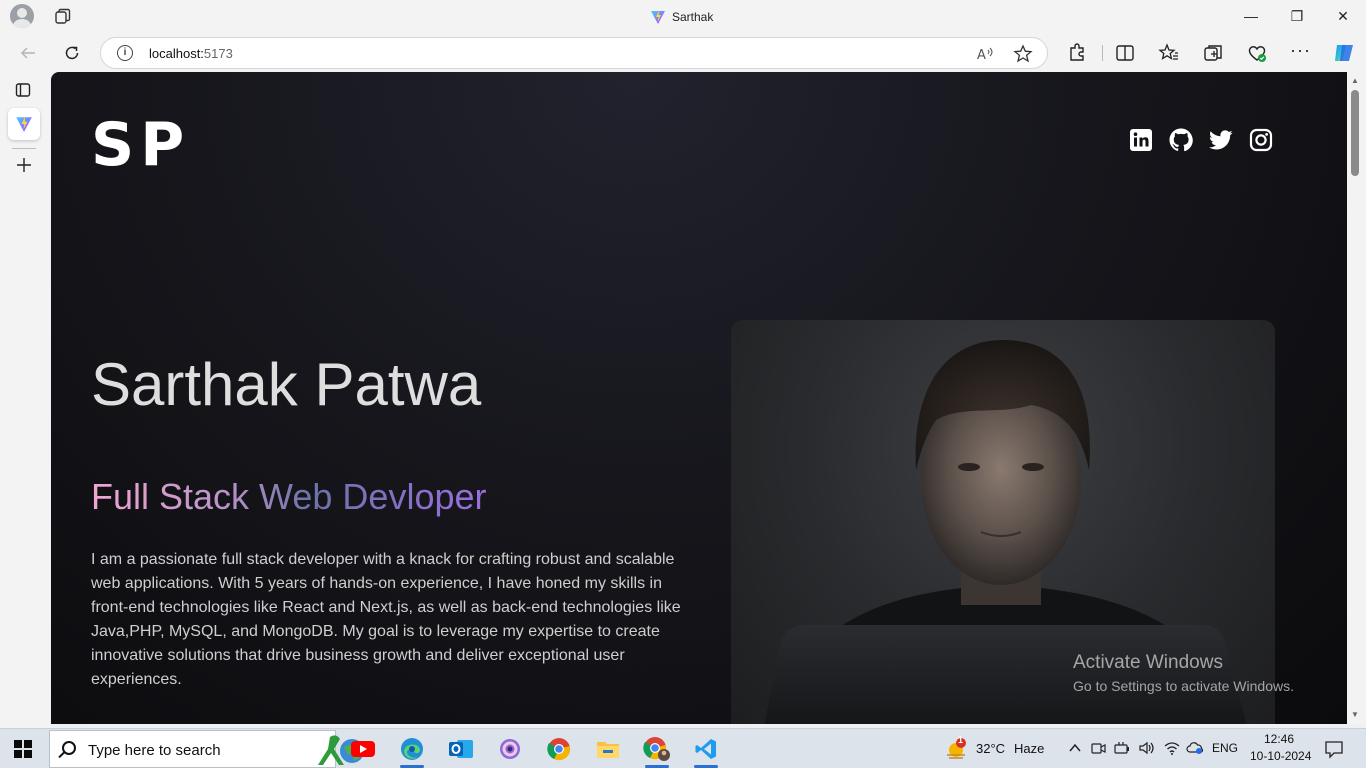 The image size is (1366, 768). What do you see at coordinates (1195, 748) in the screenshot?
I see `onedrive-icon` at bounding box center [1195, 748].